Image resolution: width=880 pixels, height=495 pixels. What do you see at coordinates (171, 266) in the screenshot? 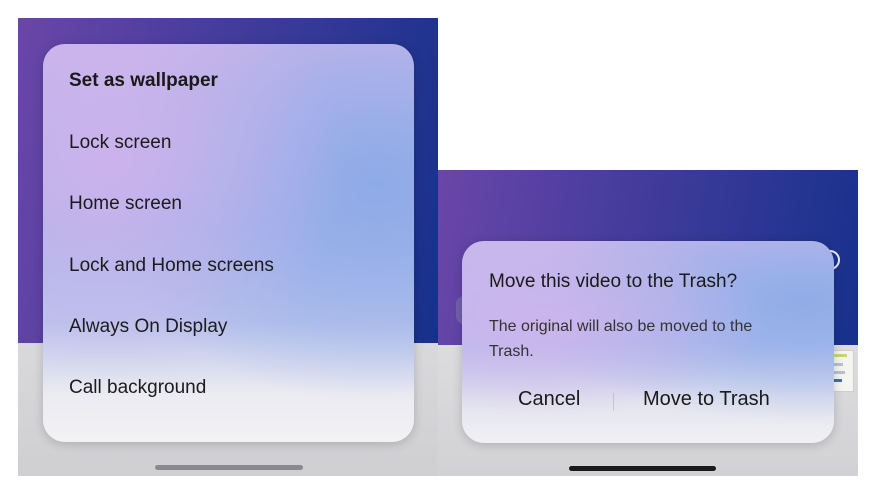
I see `menu-item-lock-and-home-screens: Lock and Home screens` at bounding box center [171, 266].